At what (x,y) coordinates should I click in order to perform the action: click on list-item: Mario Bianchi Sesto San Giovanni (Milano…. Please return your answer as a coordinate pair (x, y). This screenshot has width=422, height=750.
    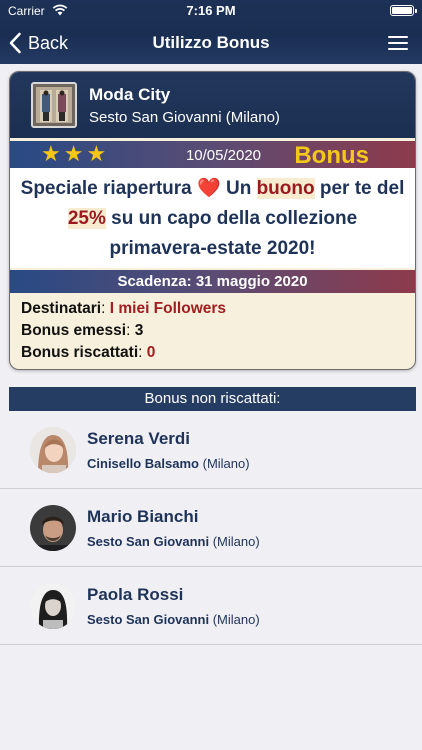
    Looking at the image, I should click on (211, 528).